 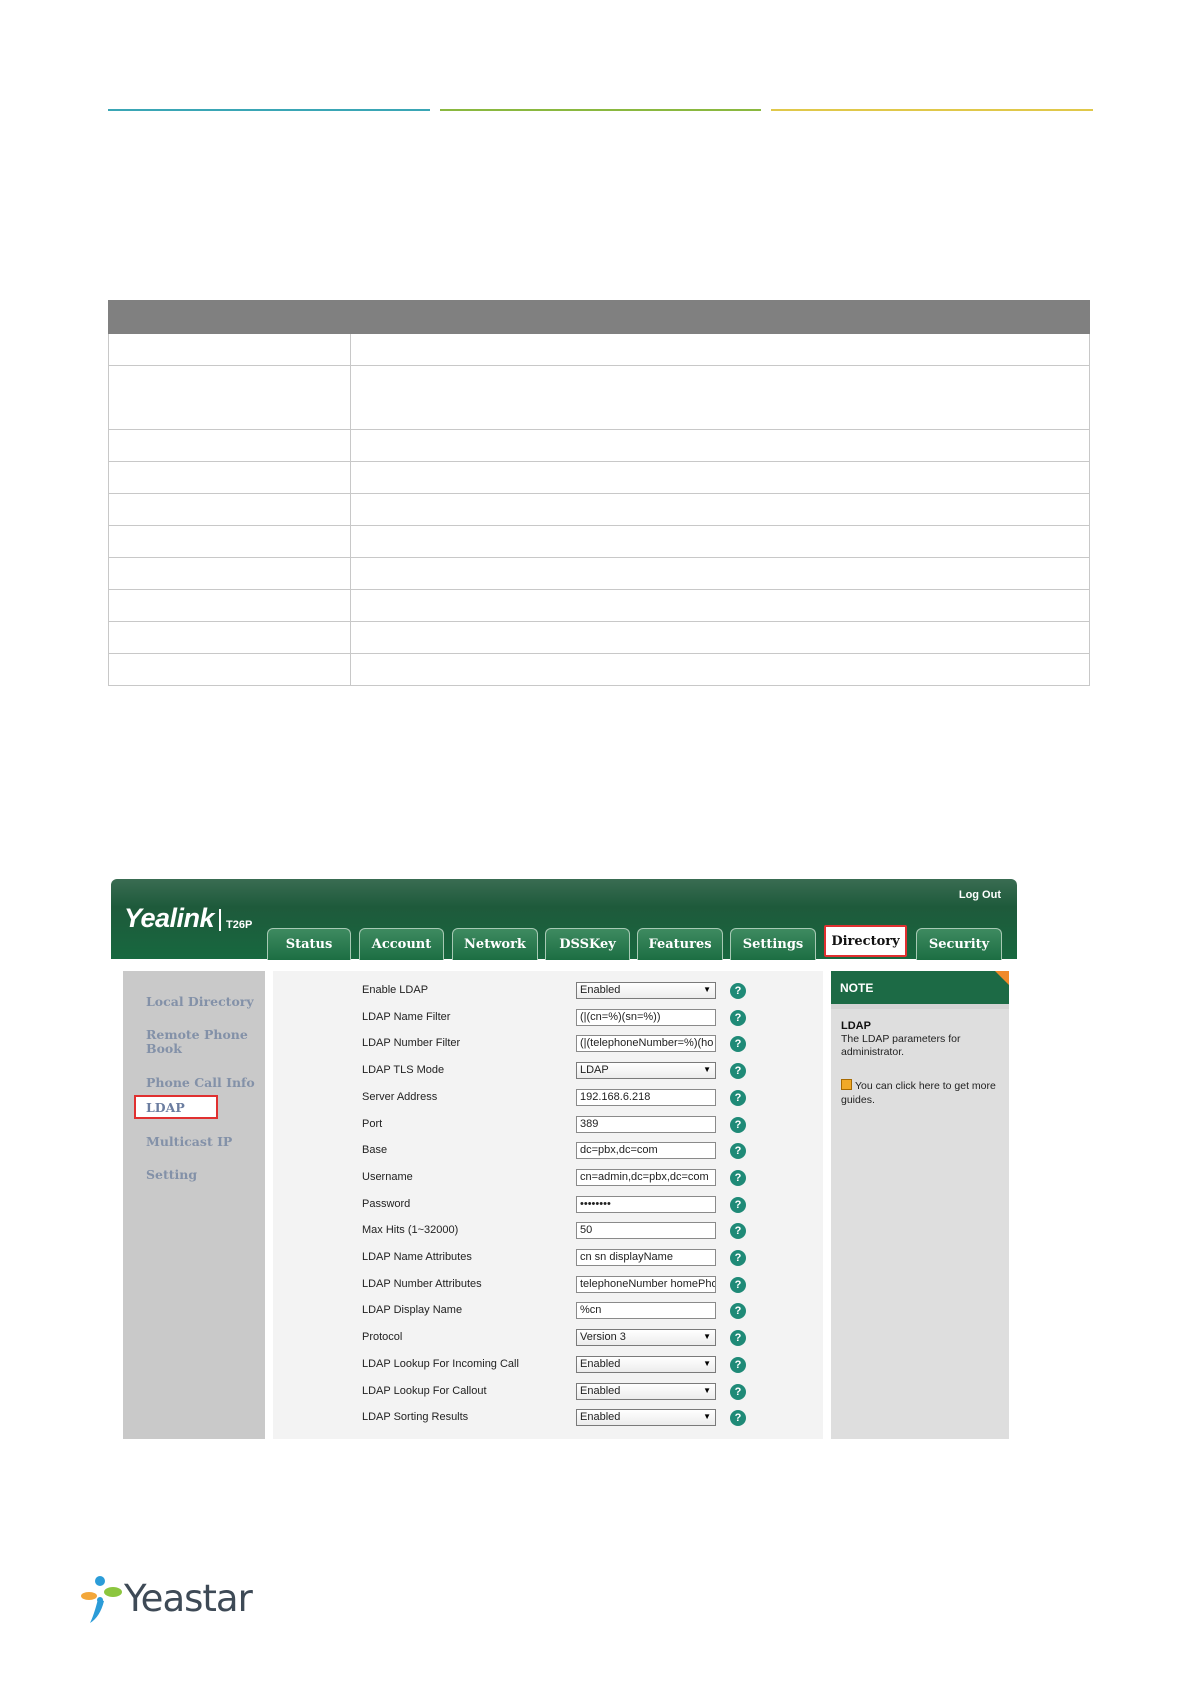 What do you see at coordinates (309, 944) in the screenshot?
I see `tab-status: Status` at bounding box center [309, 944].